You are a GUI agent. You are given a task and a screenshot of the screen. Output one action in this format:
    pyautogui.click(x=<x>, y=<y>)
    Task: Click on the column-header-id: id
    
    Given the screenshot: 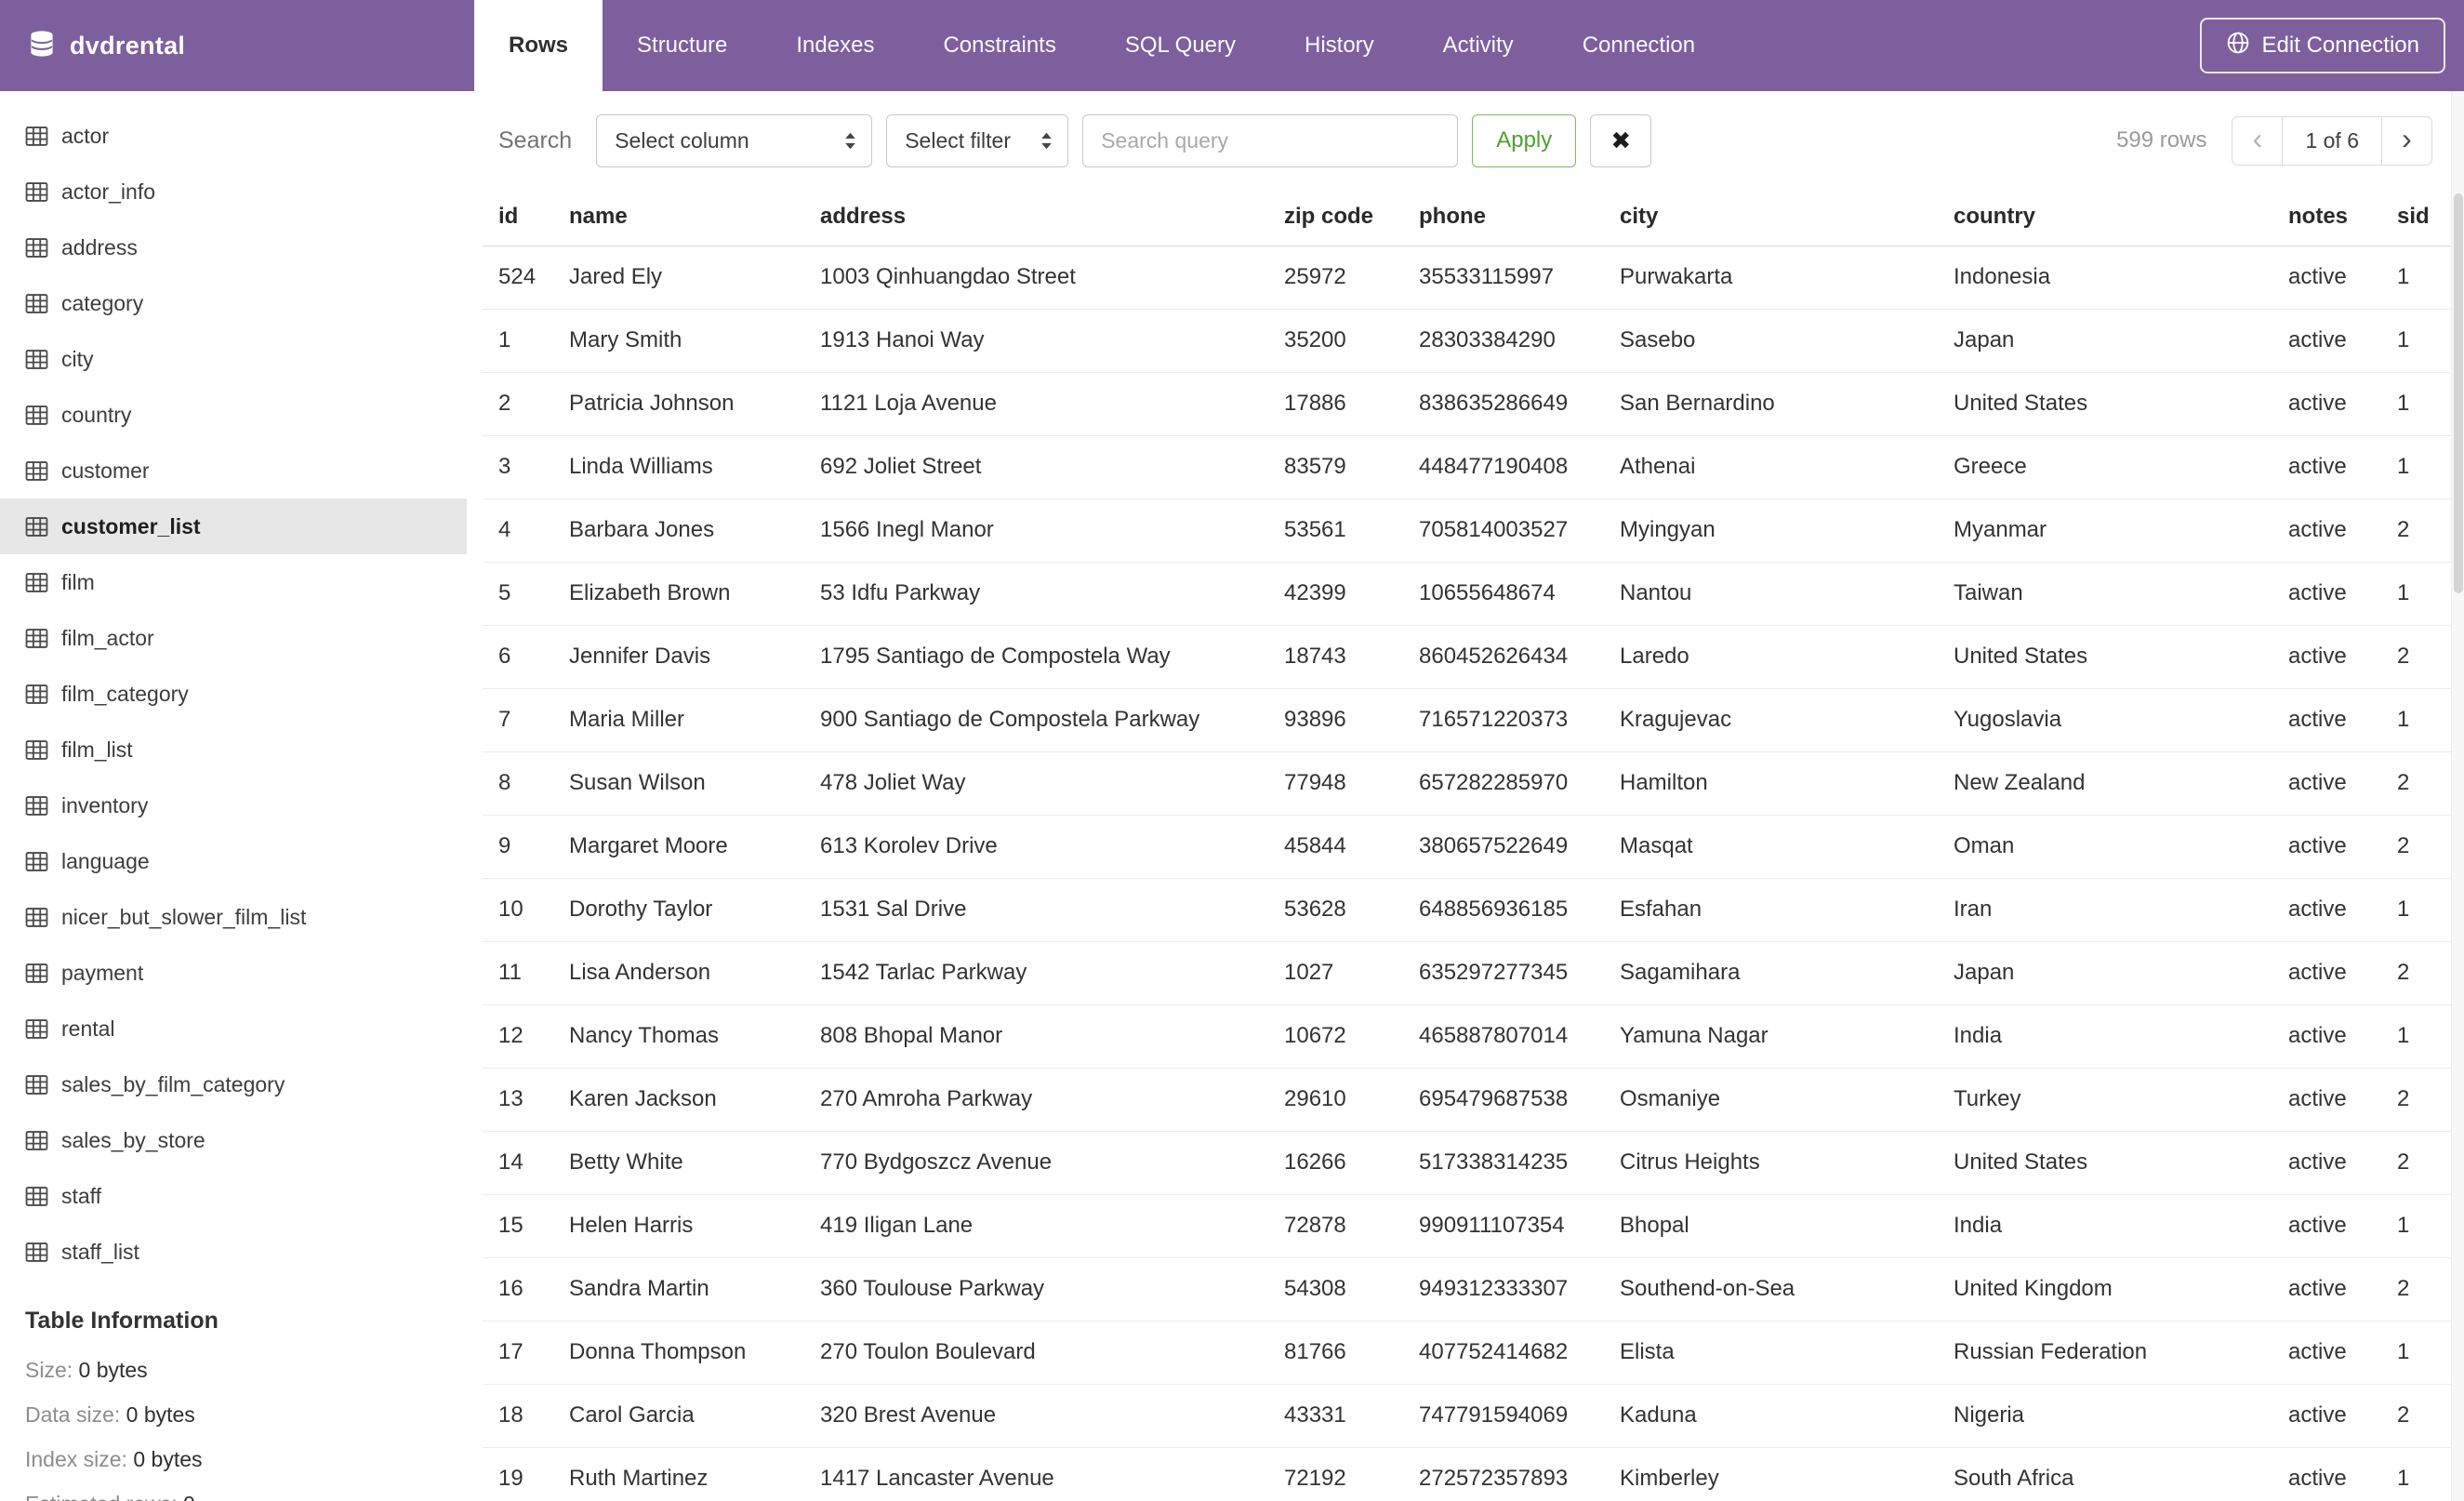 What is the action you would take?
    pyautogui.click(x=526, y=217)
    